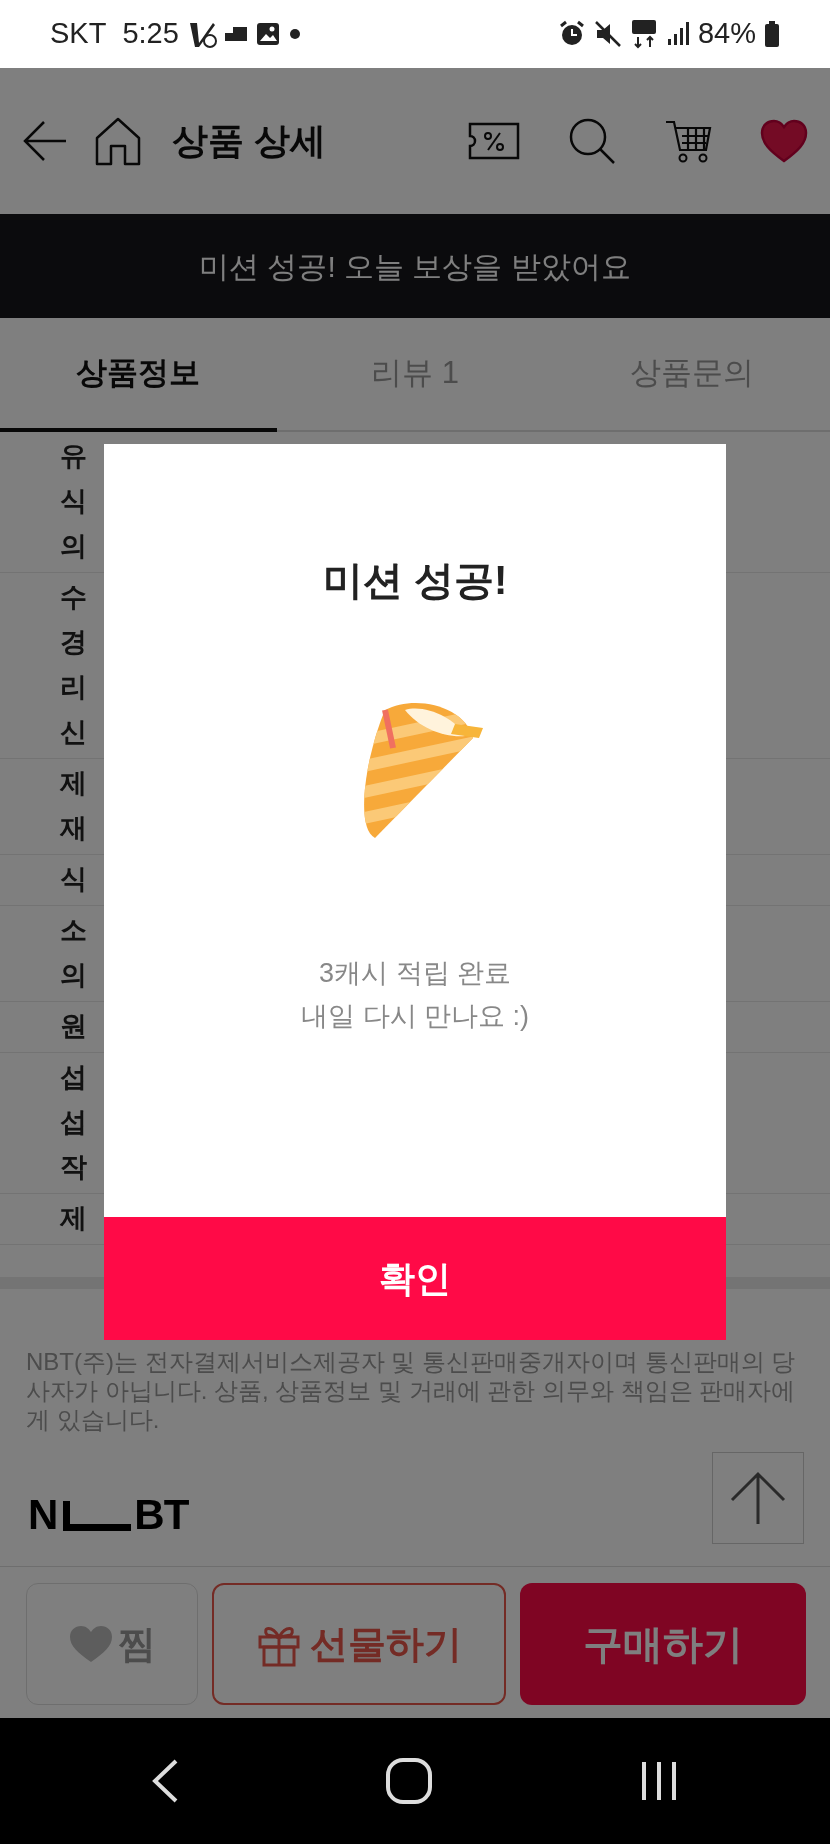 The height and width of the screenshot is (1844, 830). Describe the element at coordinates (73, 456) in the screenshot. I see `info-label: 유` at that location.